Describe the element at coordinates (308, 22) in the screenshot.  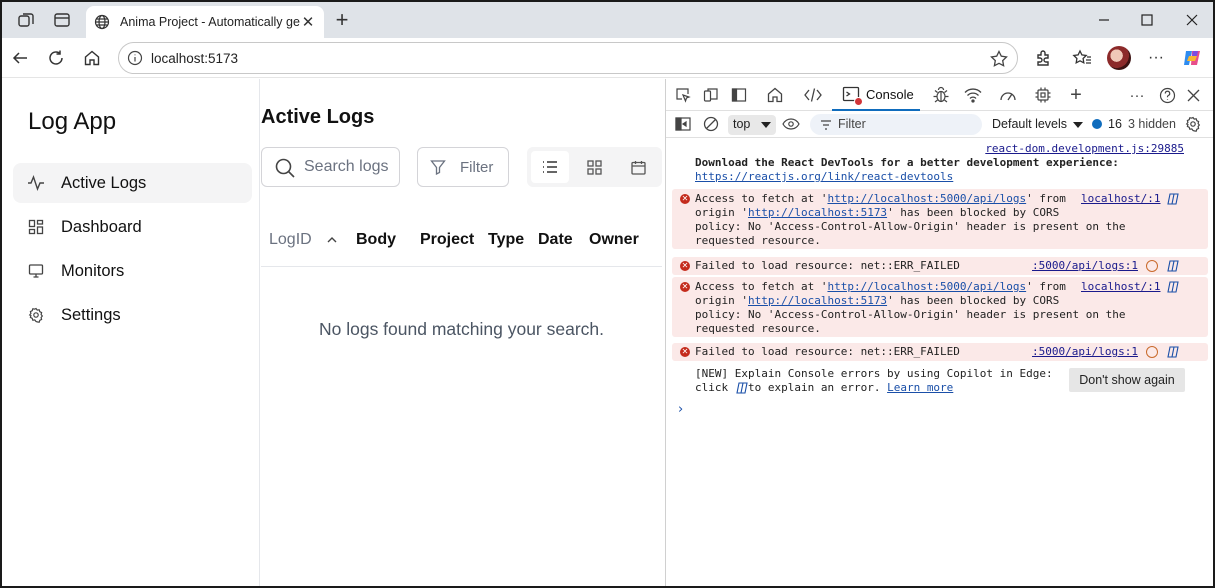
I see `close-tab-icon: ✕` at that location.